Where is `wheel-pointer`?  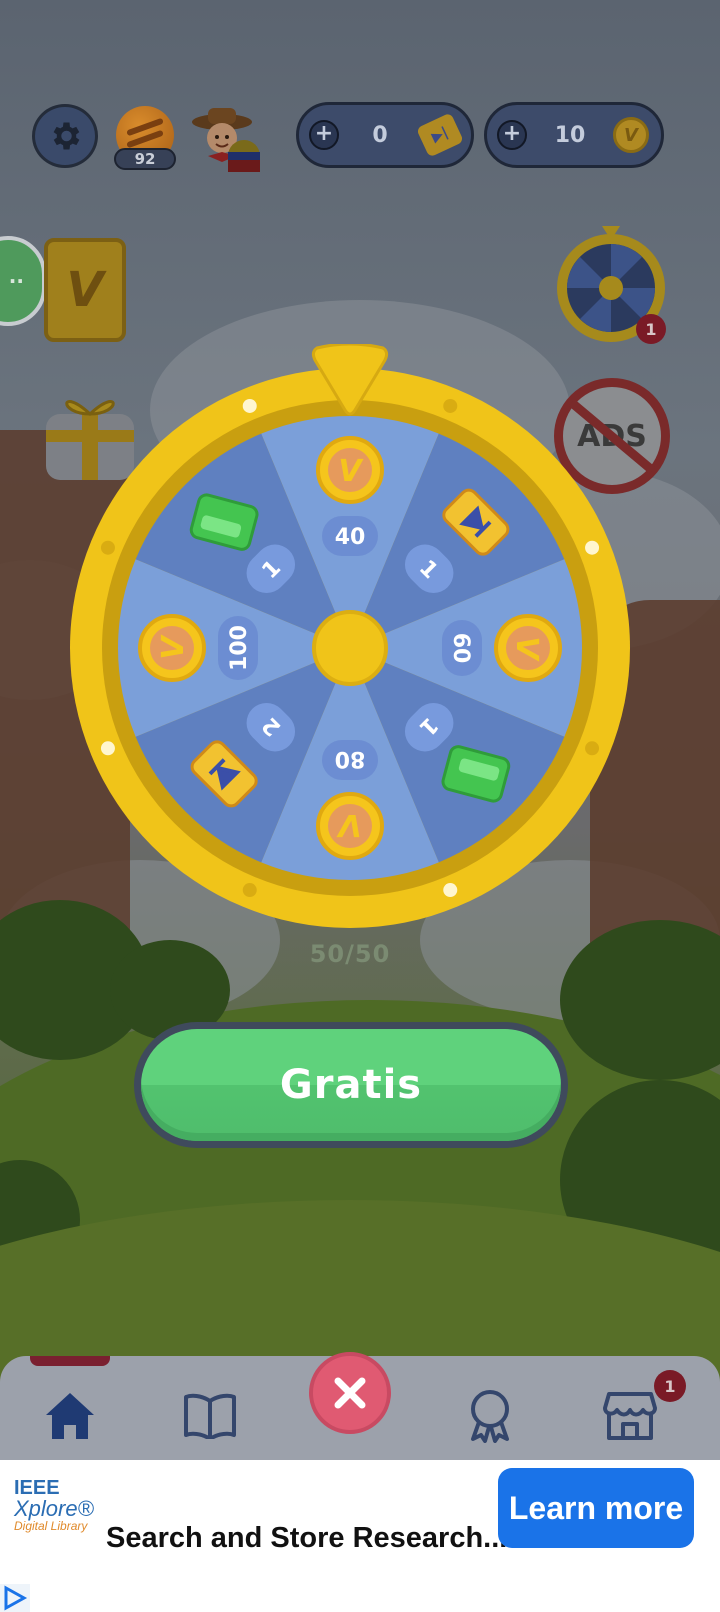 wheel-pointer is located at coordinates (350, 380).